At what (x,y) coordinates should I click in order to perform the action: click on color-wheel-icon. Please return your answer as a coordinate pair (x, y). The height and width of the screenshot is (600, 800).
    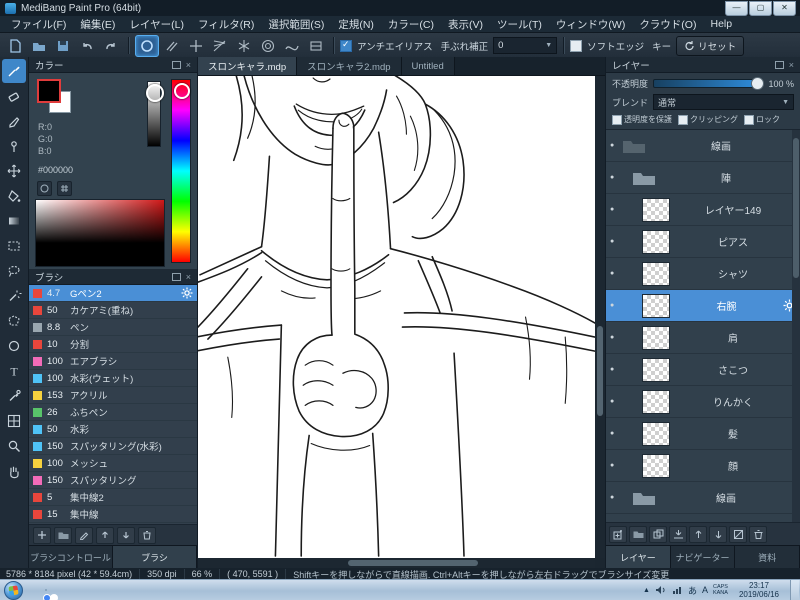
    Looking at the image, I should click on (44, 188).